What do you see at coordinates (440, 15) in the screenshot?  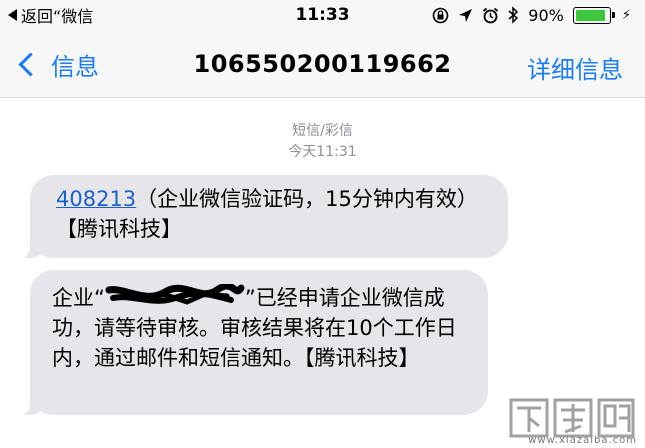 I see `rotation-lock-icon` at bounding box center [440, 15].